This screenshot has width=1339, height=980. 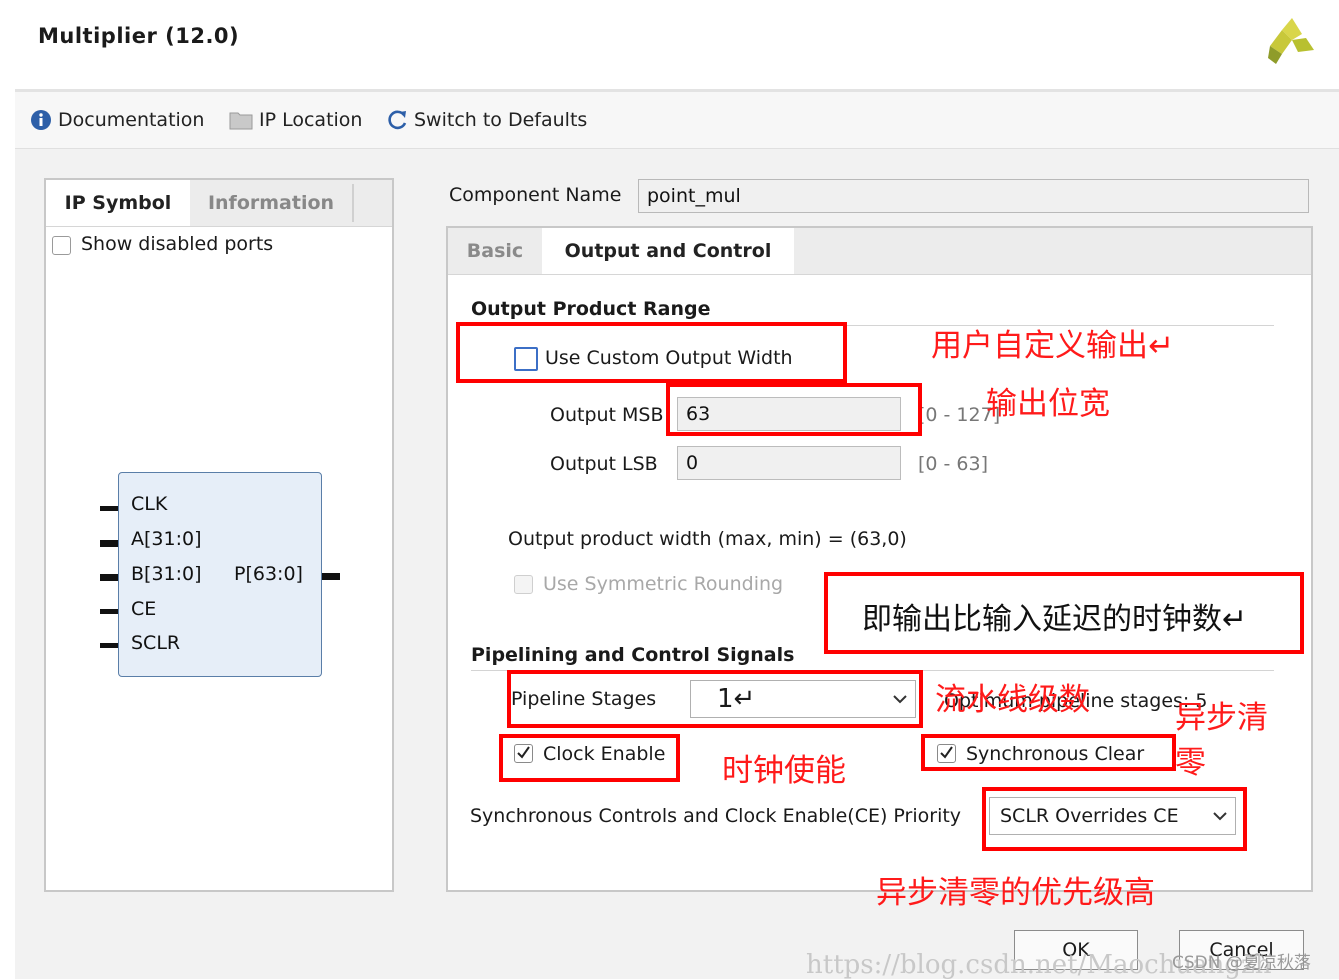 What do you see at coordinates (166, 539) in the screenshot?
I see `port-a: A[31:0]` at bounding box center [166, 539].